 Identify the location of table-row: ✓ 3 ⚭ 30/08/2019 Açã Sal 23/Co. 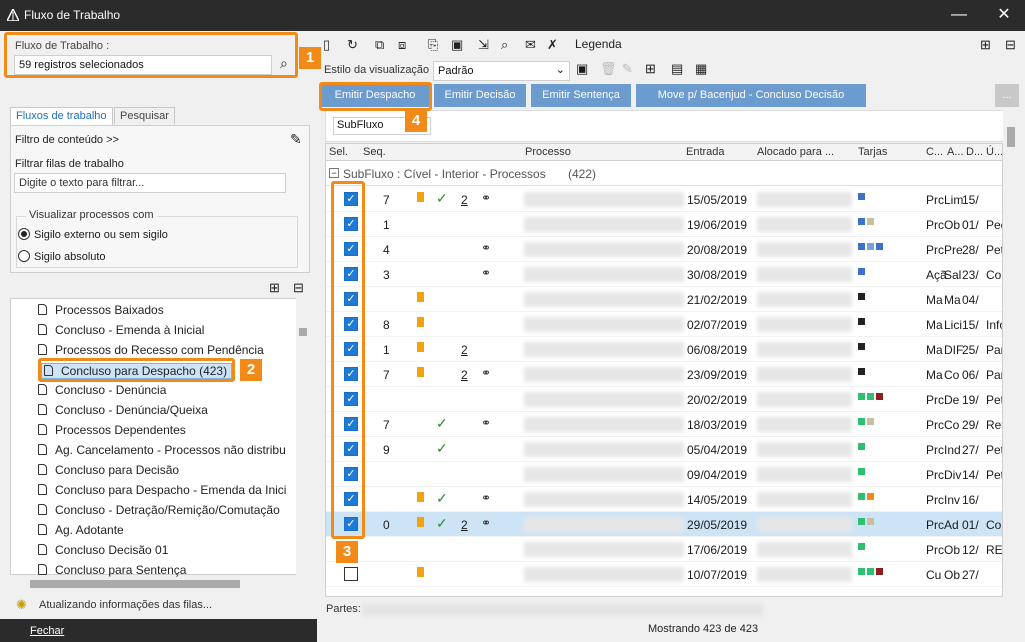
(664, 274).